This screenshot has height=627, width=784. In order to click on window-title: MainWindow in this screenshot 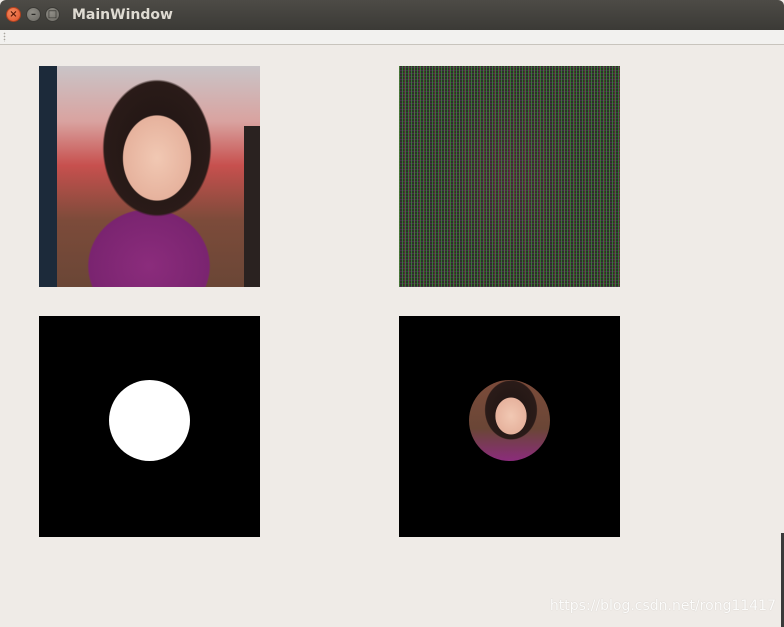, I will do `click(122, 15)`.